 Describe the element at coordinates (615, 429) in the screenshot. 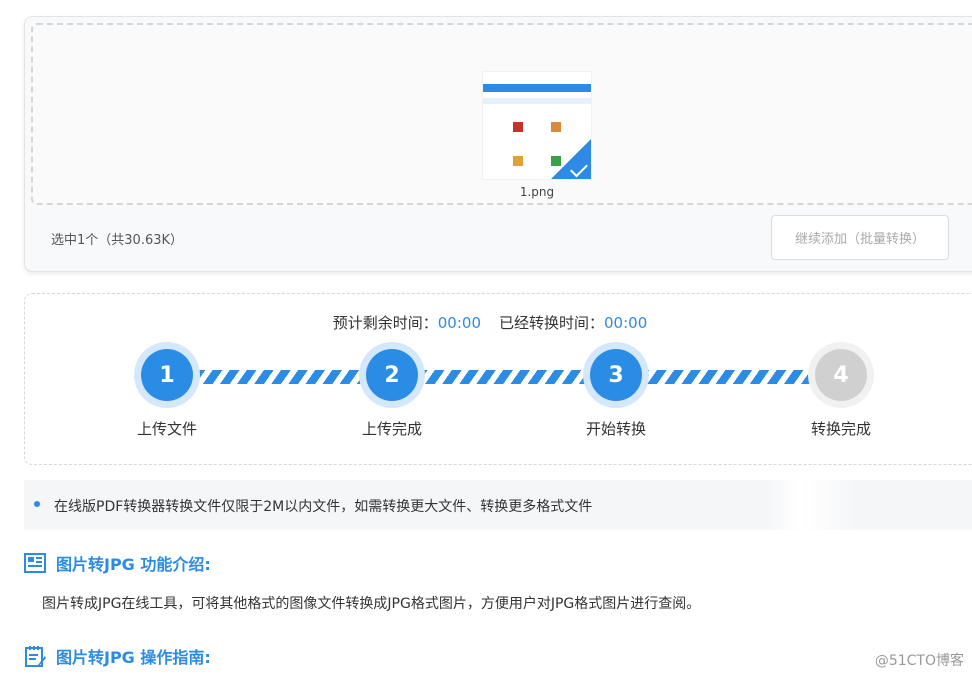

I see `step-3-label: 开始转换` at that location.